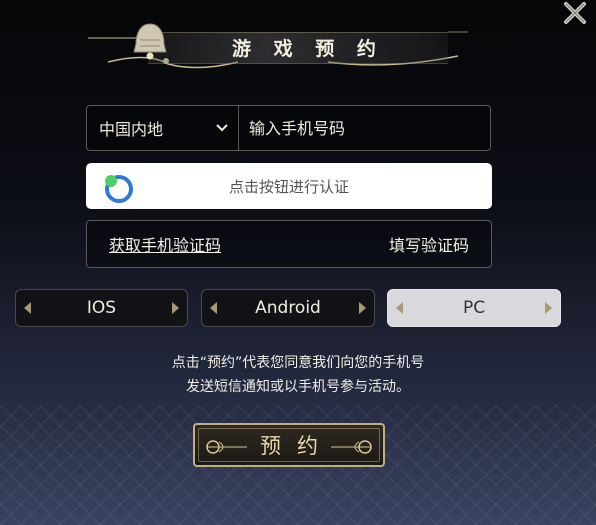 This screenshot has width=596, height=525. What do you see at coordinates (429, 244) in the screenshot?
I see `sms-code-input: 填写验证码` at bounding box center [429, 244].